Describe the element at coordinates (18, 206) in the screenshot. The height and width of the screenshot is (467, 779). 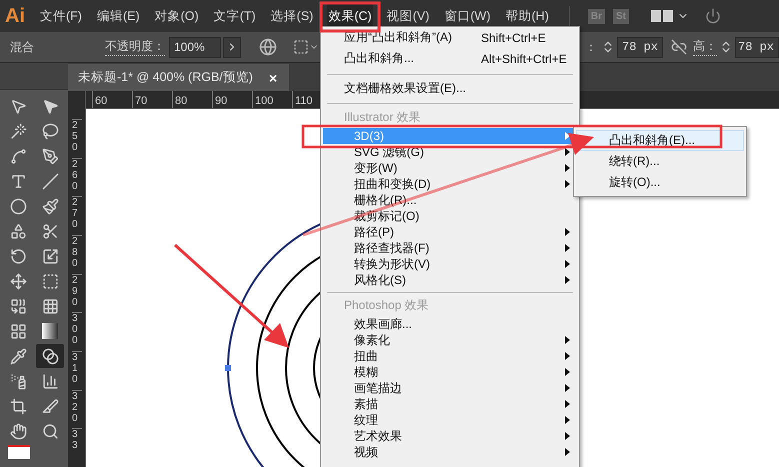
I see `ellipse-icon` at that location.